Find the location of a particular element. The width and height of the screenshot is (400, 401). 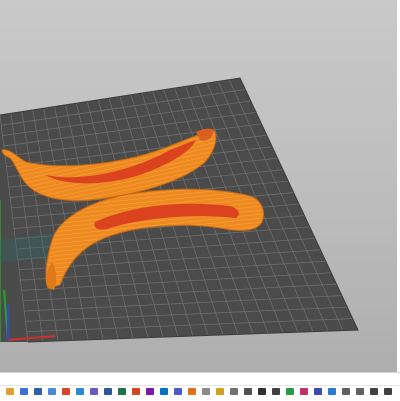

slicer-icon is located at coordinates (192, 391).